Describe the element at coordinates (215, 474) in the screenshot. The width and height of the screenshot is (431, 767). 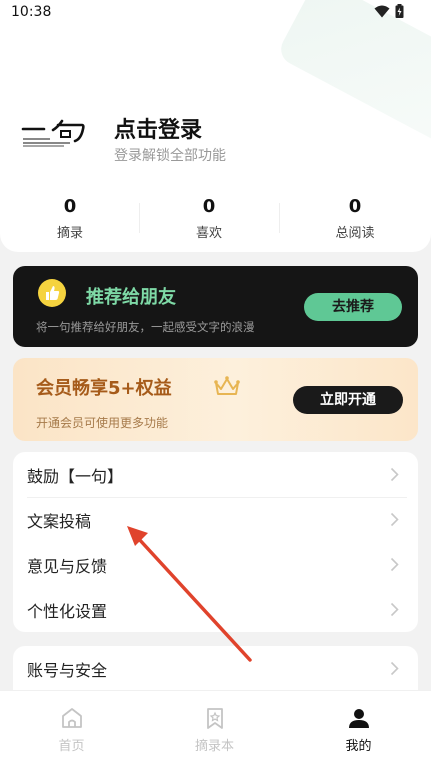
I see `menu-item-encourage: 鼓励【一句】` at that location.